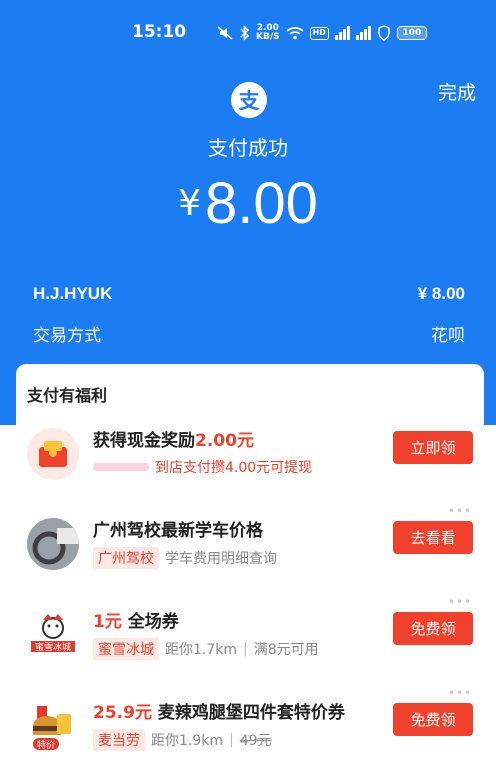 Image resolution: width=496 pixels, height=762 pixels. Describe the element at coordinates (249, 333) in the screenshot. I see `payment-method-row: 交易方式 花呗` at that location.